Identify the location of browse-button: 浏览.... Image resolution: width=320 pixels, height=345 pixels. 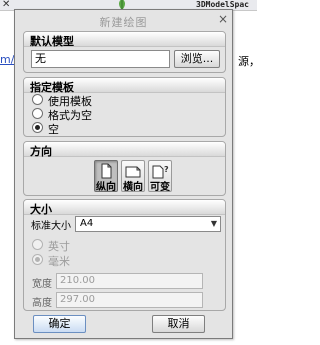
(197, 59).